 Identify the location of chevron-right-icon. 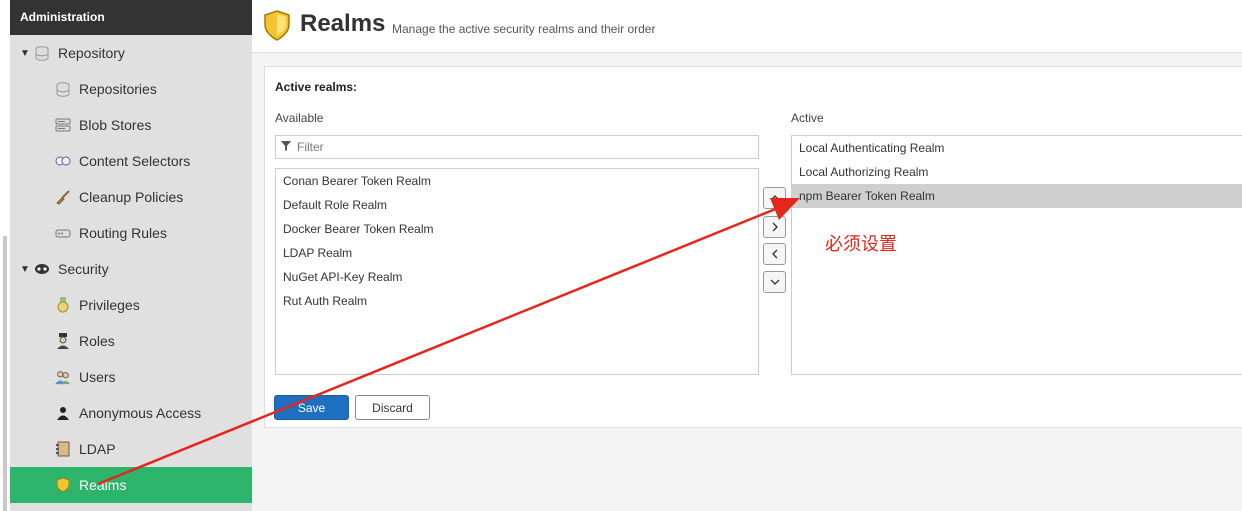
(775, 227).